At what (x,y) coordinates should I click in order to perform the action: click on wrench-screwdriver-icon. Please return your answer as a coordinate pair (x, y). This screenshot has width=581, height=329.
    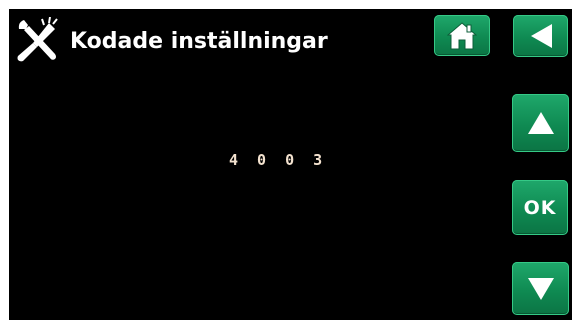
    Looking at the image, I should click on (38, 39).